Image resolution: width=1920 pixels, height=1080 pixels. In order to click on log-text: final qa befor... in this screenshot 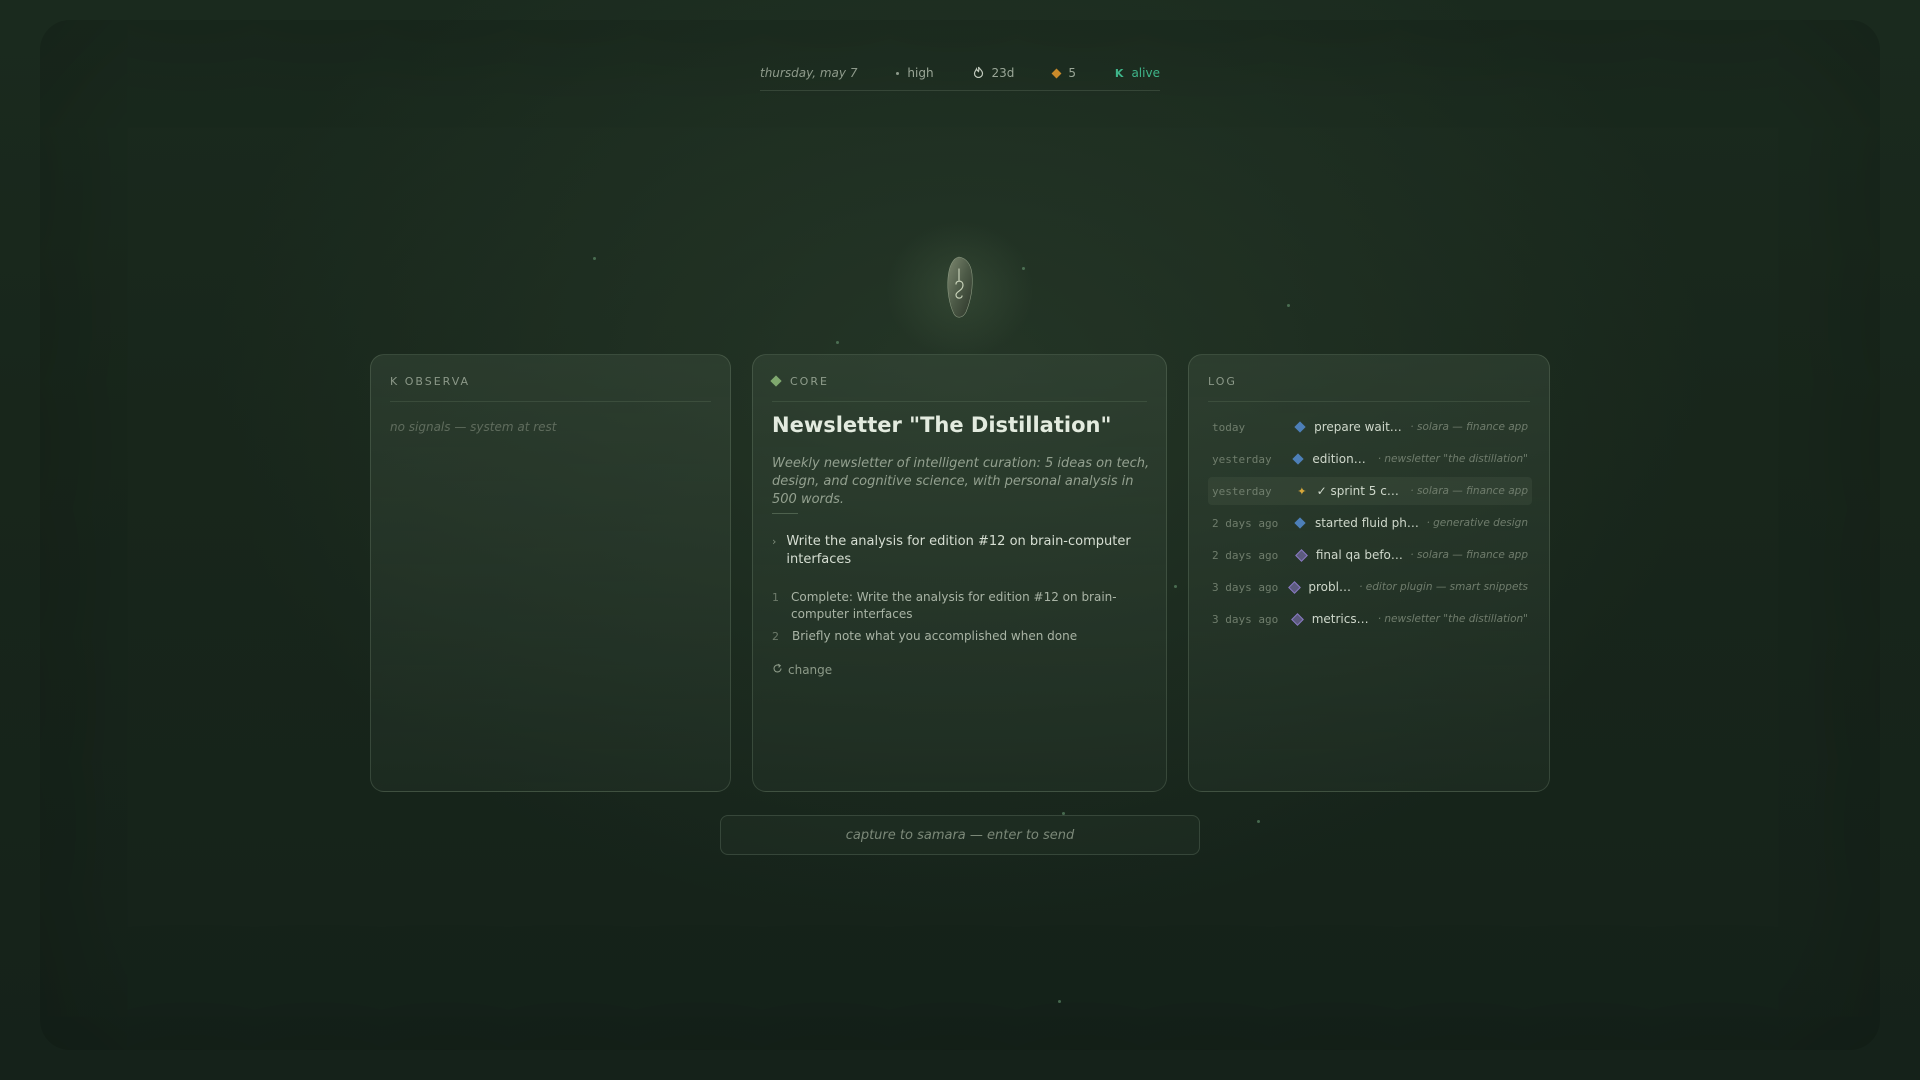, I will do `click(1360, 555)`.